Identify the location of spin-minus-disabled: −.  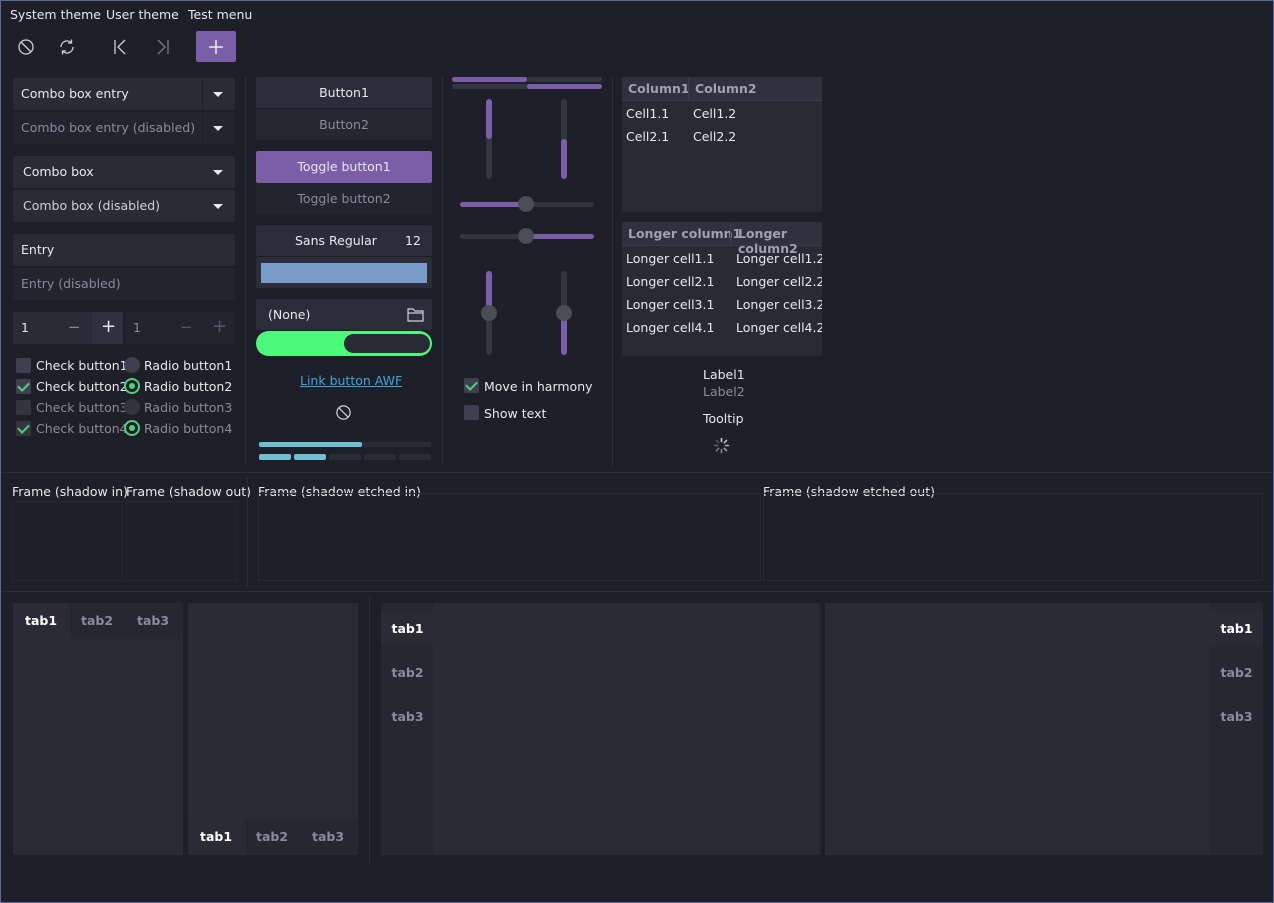
(186, 327).